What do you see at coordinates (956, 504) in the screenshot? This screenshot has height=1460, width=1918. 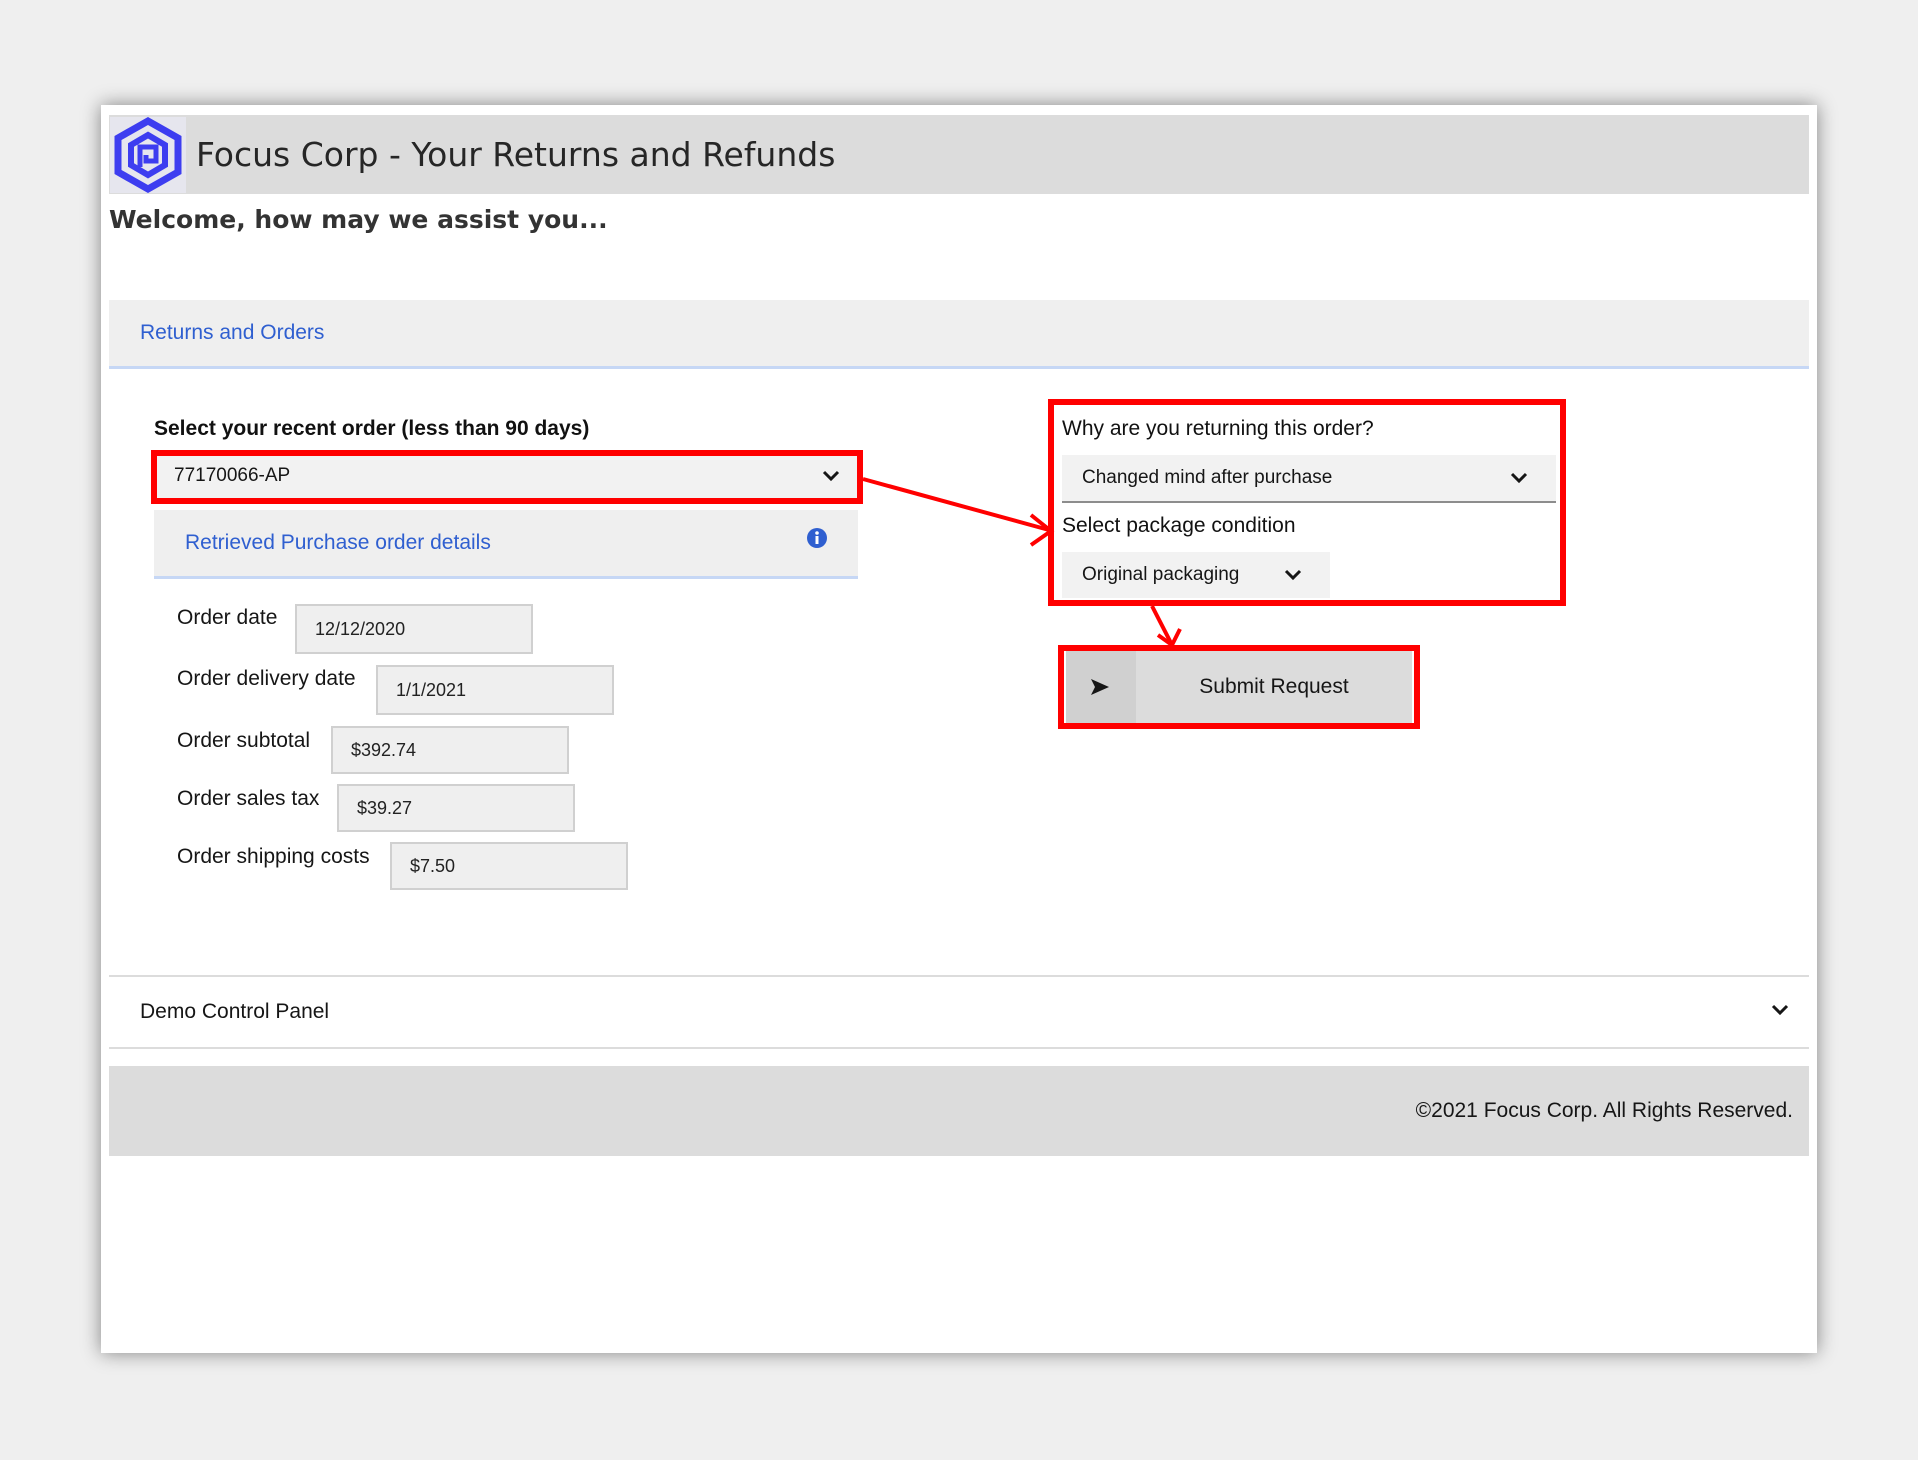 I see `arrow-order-to-return` at bounding box center [956, 504].